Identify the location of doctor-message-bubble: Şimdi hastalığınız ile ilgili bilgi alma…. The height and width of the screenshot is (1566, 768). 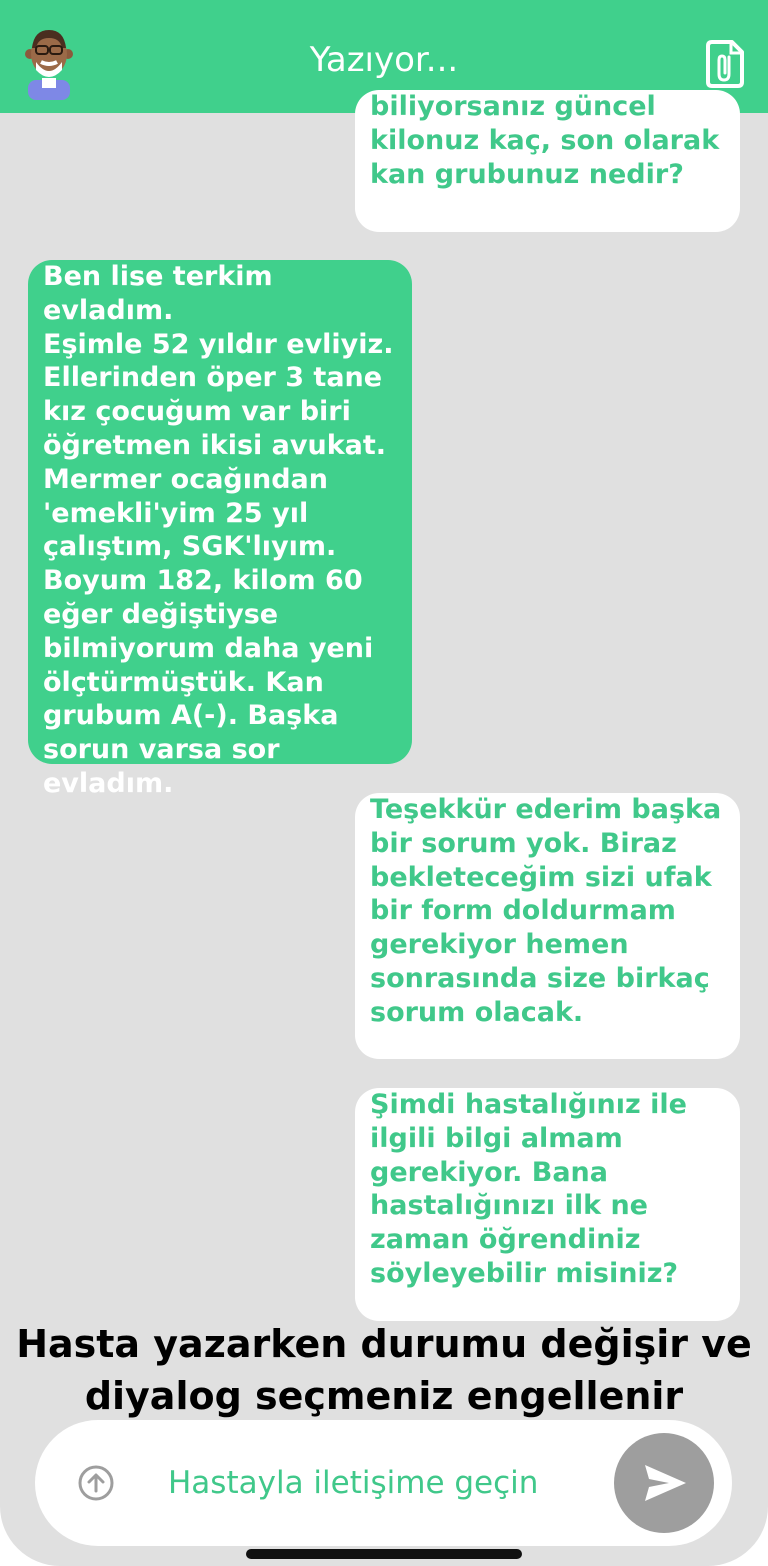
(547, 1204).